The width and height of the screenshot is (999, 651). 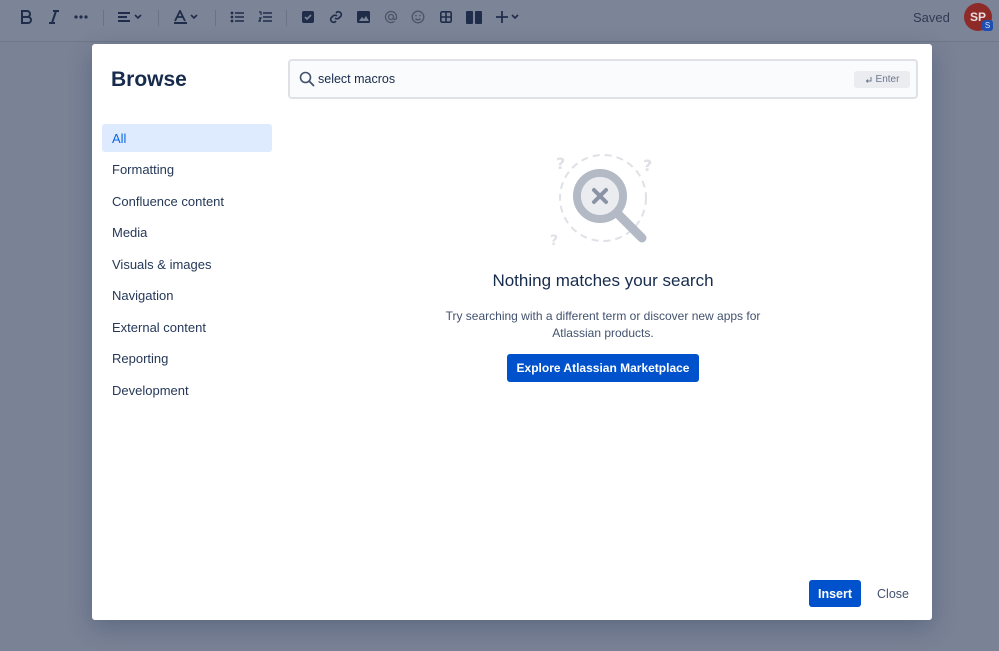 I want to click on category-item-formatting: Formatting, so click(x=187, y=170).